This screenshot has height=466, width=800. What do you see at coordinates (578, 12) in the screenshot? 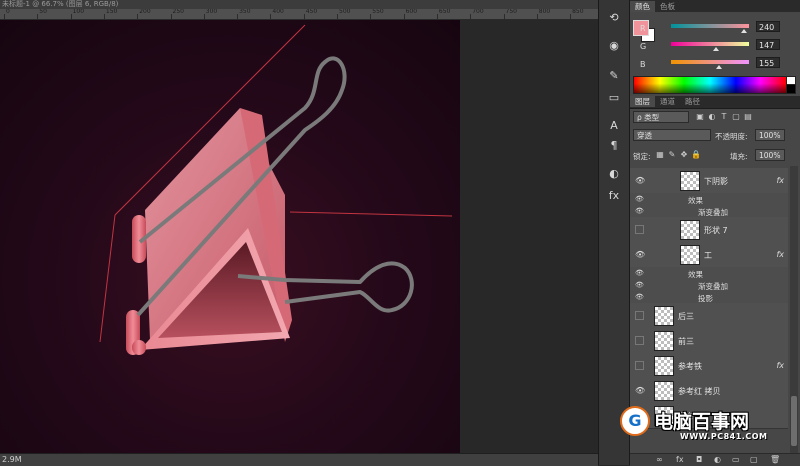
I see `ruler-label: 850` at bounding box center [578, 12].